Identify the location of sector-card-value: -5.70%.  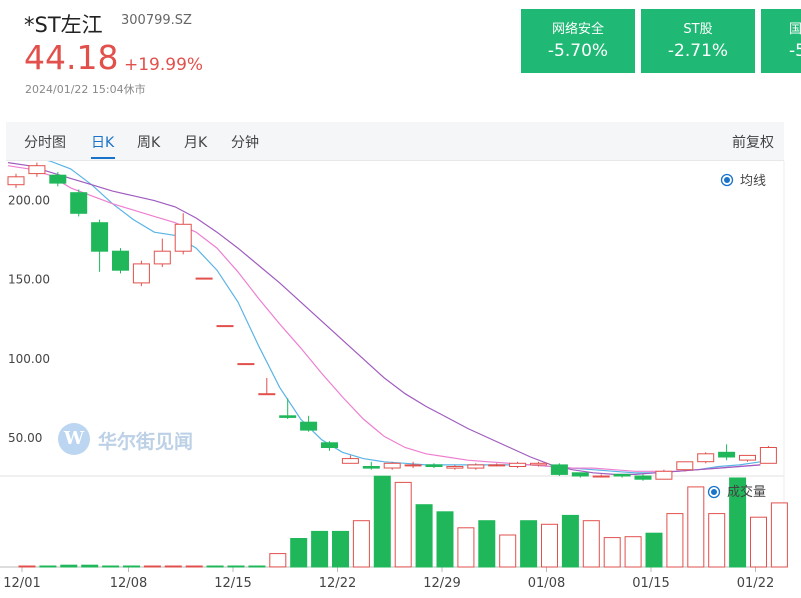
(578, 51).